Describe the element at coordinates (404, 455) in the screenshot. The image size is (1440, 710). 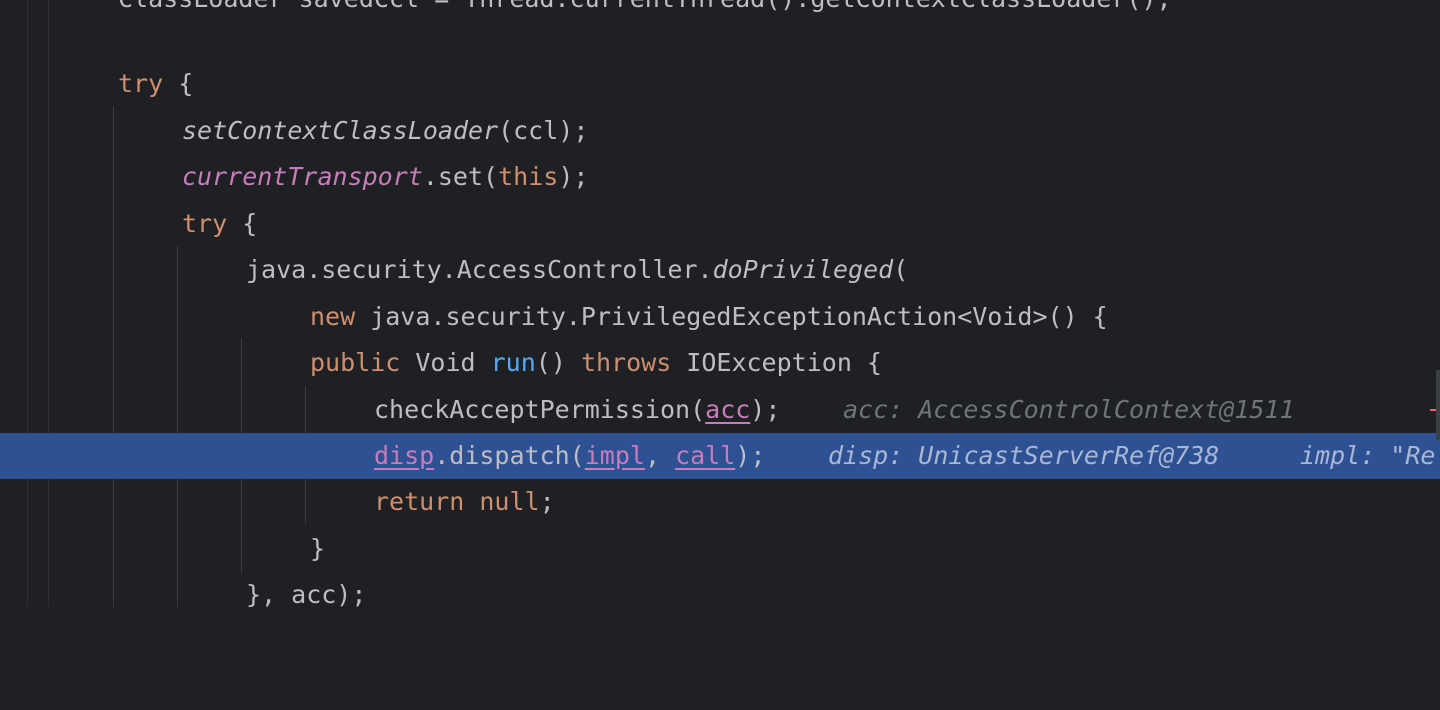
I see `code-token: disp` at that location.